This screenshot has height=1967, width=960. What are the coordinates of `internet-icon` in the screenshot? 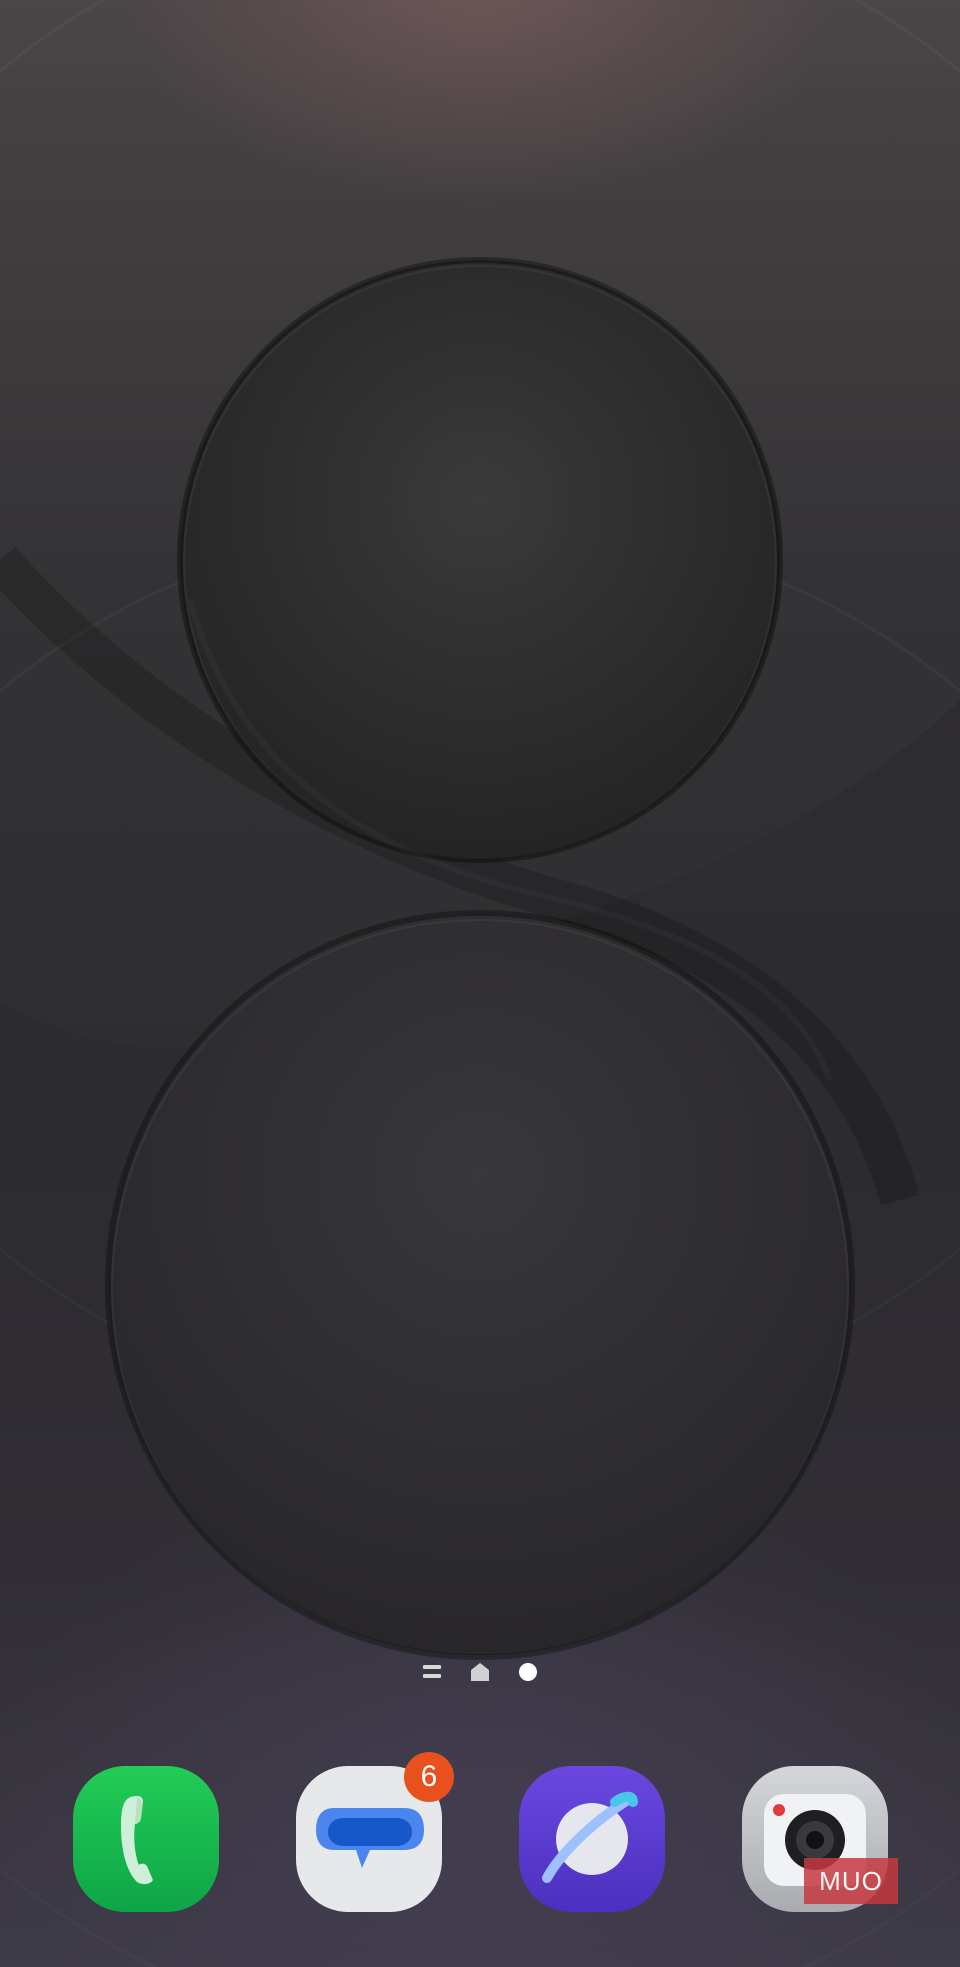 It's located at (592, 1839).